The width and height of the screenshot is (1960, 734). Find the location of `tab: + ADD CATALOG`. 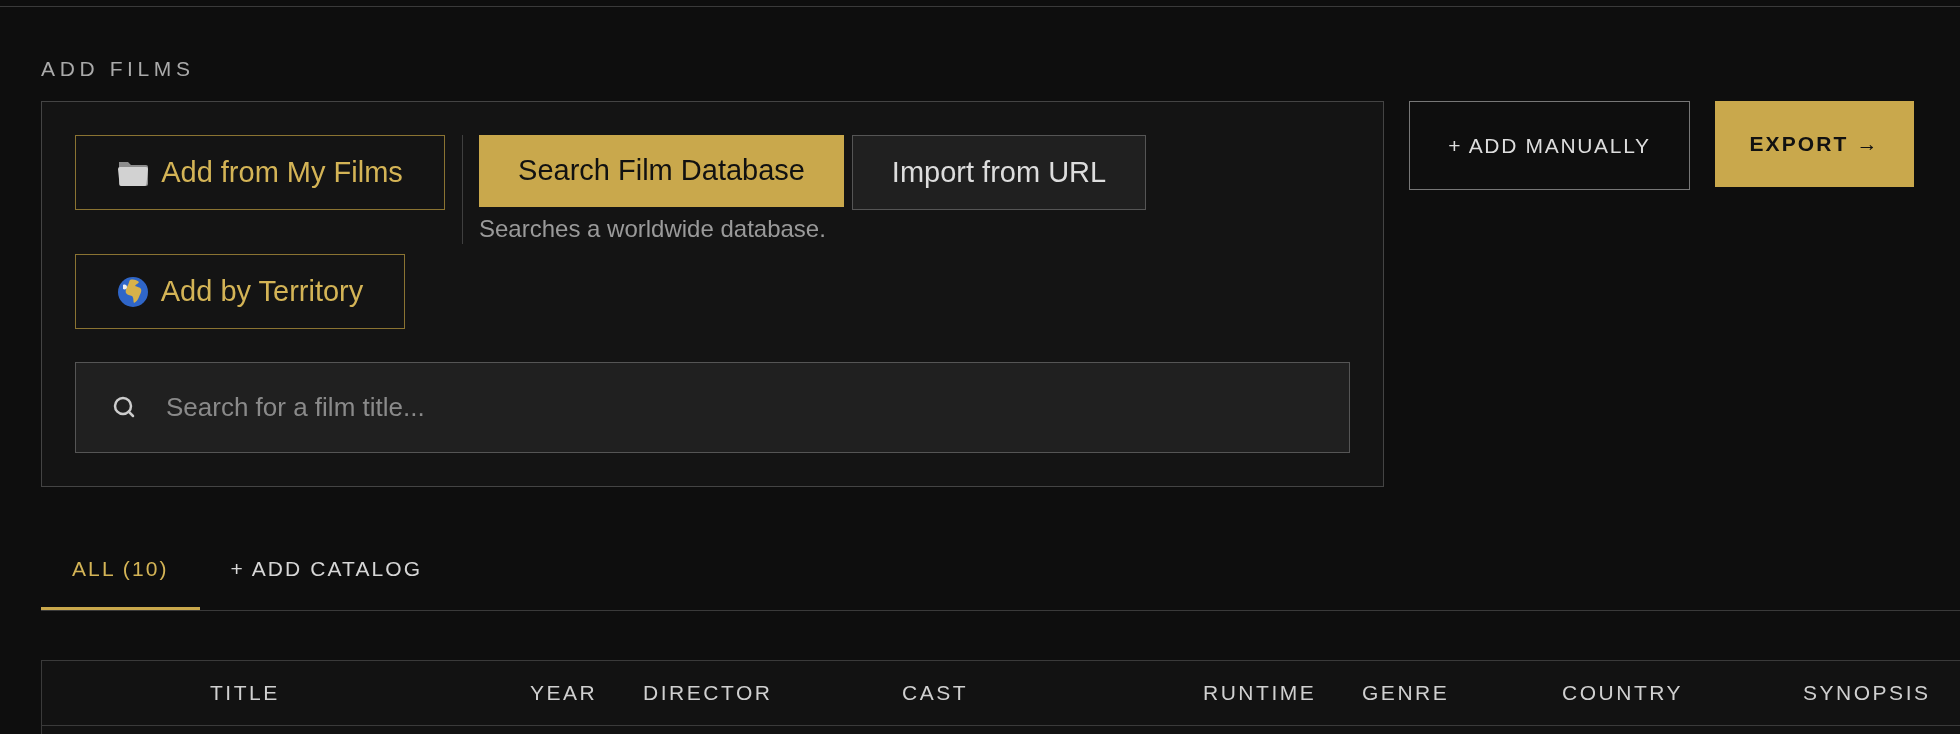

tab: + ADD CATALOG is located at coordinates (326, 570).